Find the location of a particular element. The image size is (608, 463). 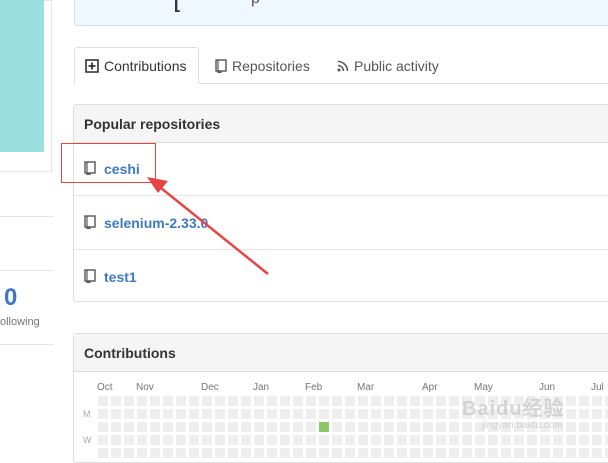

annotation-arrow is located at coordinates (208, 226).